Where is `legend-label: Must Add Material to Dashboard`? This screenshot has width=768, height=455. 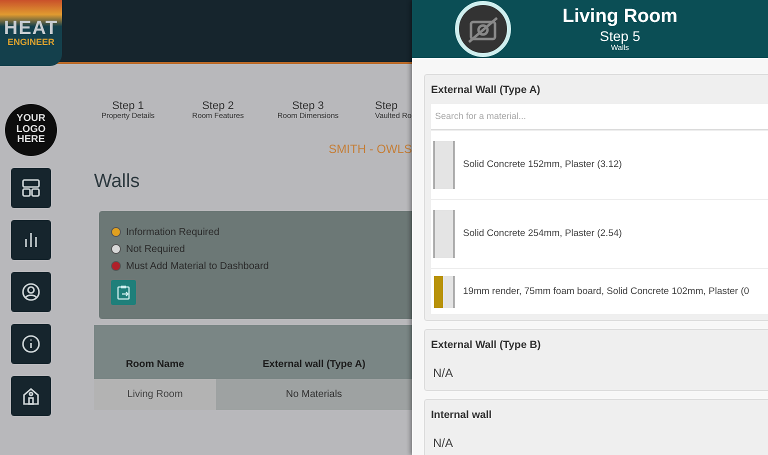
legend-label: Must Add Material to Dashboard is located at coordinates (197, 267).